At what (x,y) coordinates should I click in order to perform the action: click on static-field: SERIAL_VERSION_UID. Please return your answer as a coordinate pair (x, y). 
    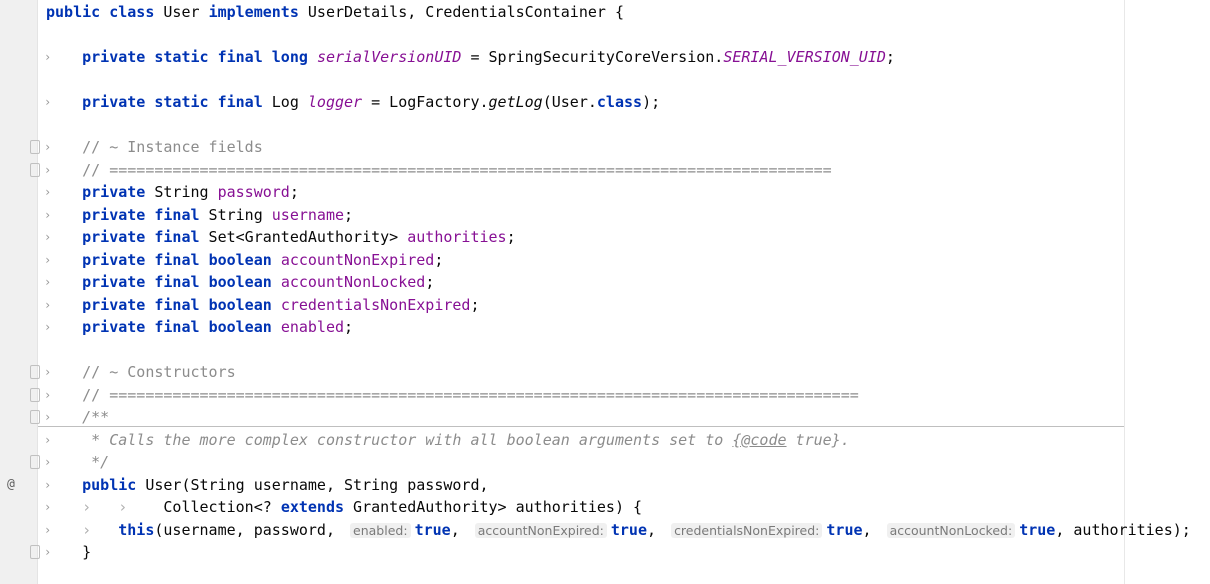
    Looking at the image, I should click on (804, 57).